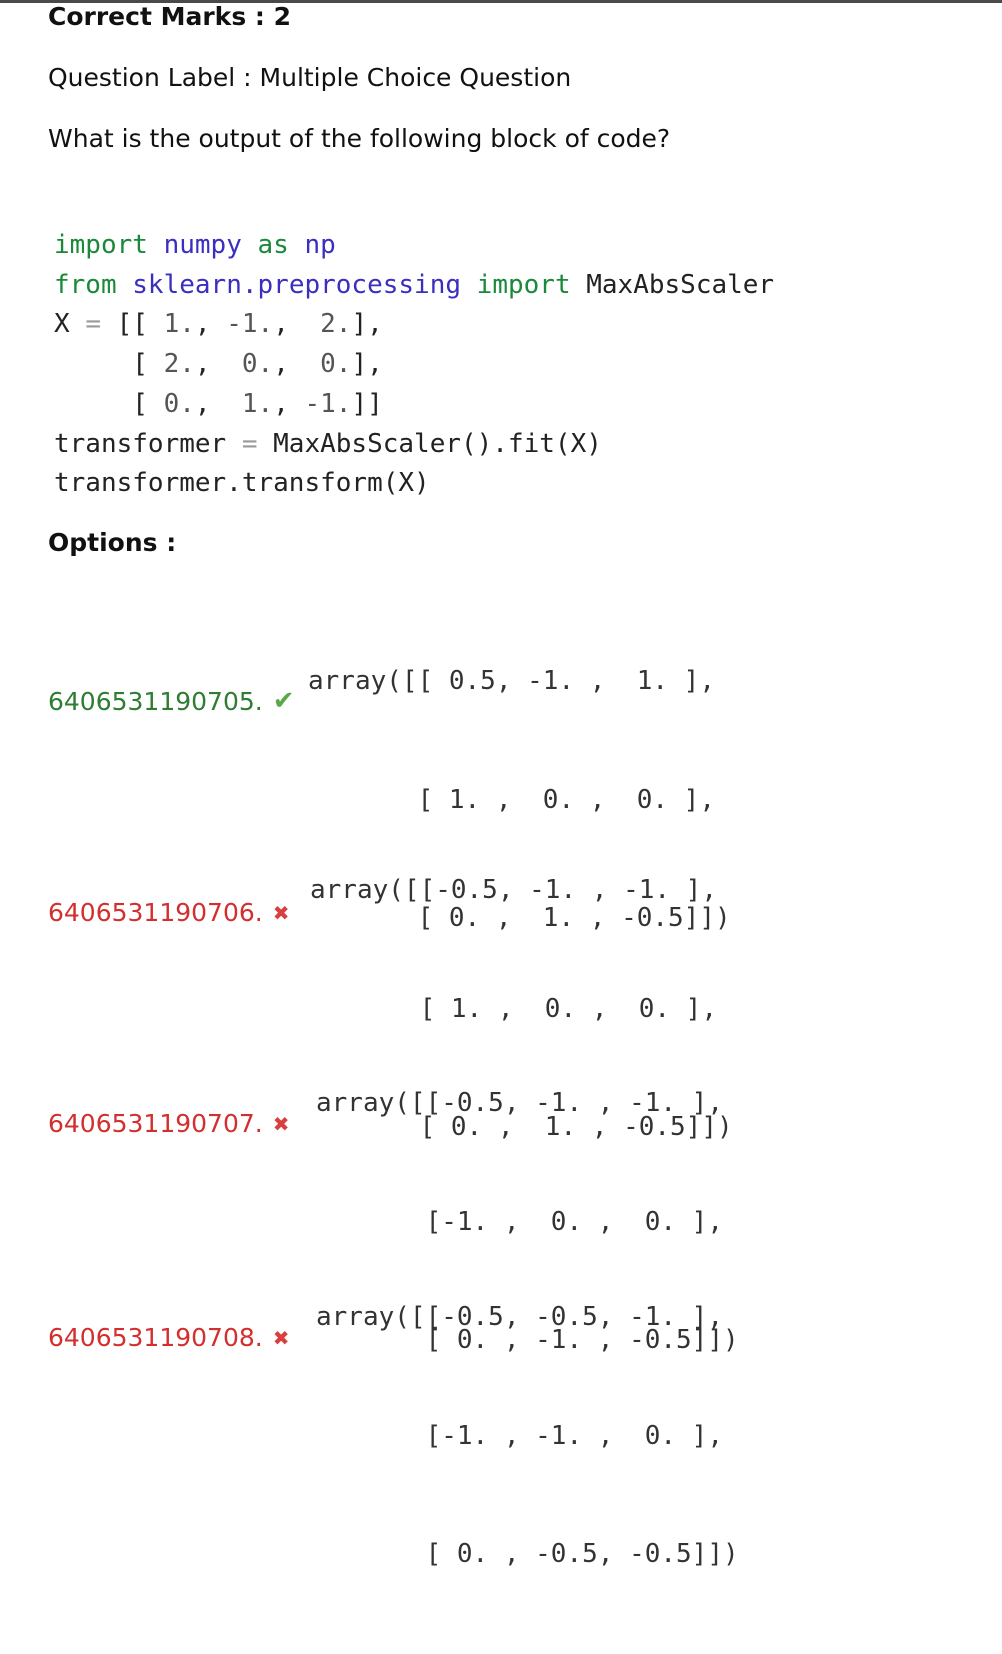 This screenshot has height=1654, width=1002. I want to click on option-4-id: 6406531190708. ✖, so click(169, 1337).